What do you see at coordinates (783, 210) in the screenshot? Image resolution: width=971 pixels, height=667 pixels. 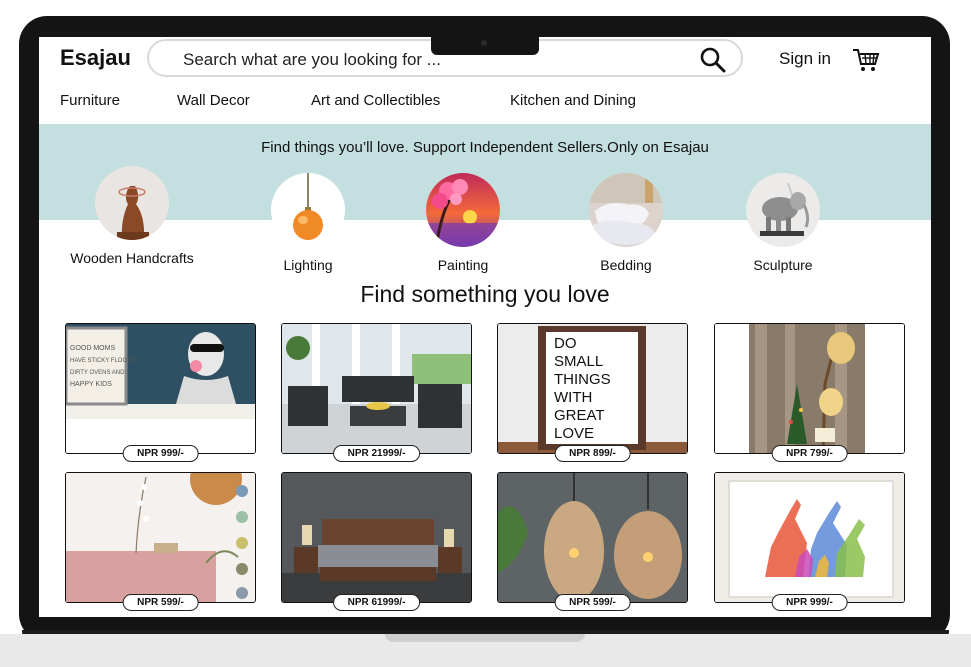 I see `sculpture-image` at bounding box center [783, 210].